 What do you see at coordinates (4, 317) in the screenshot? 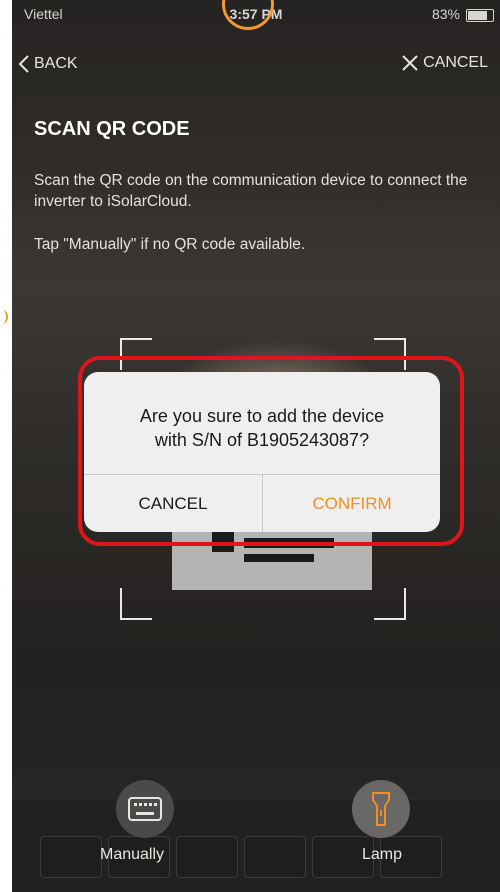
I see `decorative-arc` at bounding box center [4, 317].